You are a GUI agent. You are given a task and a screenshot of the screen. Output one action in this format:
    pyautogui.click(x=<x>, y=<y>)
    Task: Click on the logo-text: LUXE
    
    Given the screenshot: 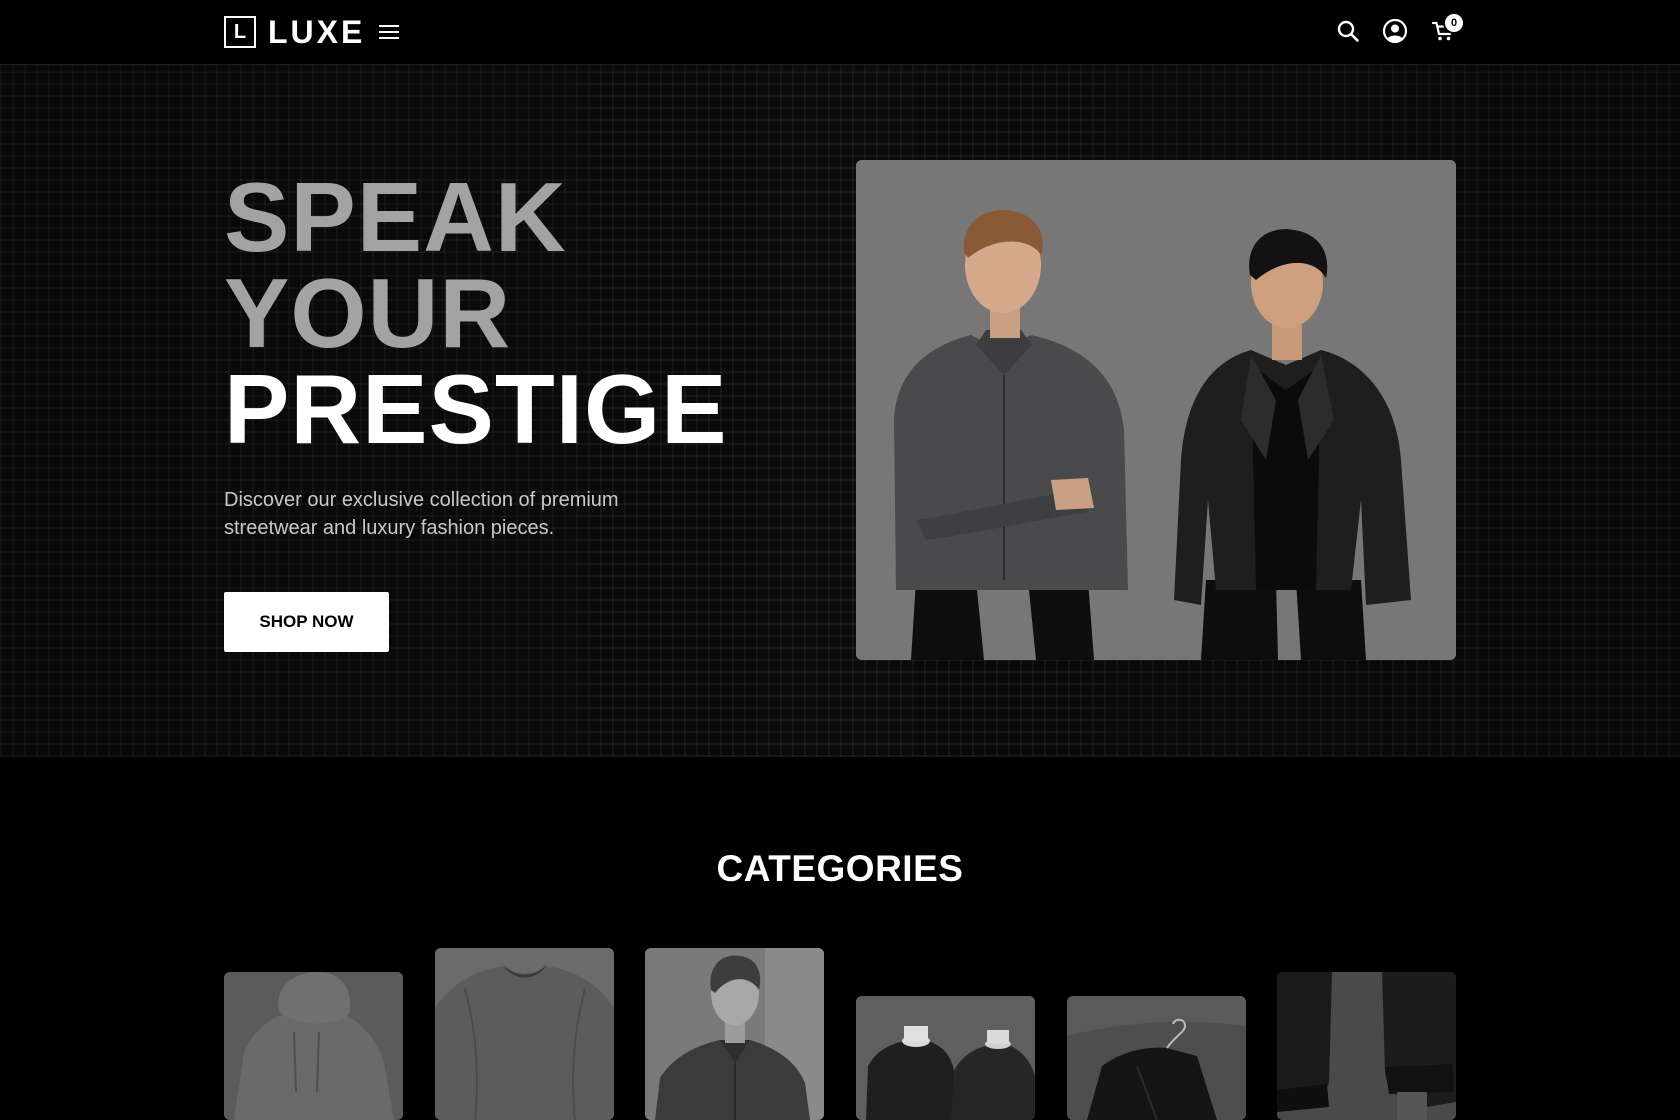 What is the action you would take?
    pyautogui.click(x=317, y=32)
    